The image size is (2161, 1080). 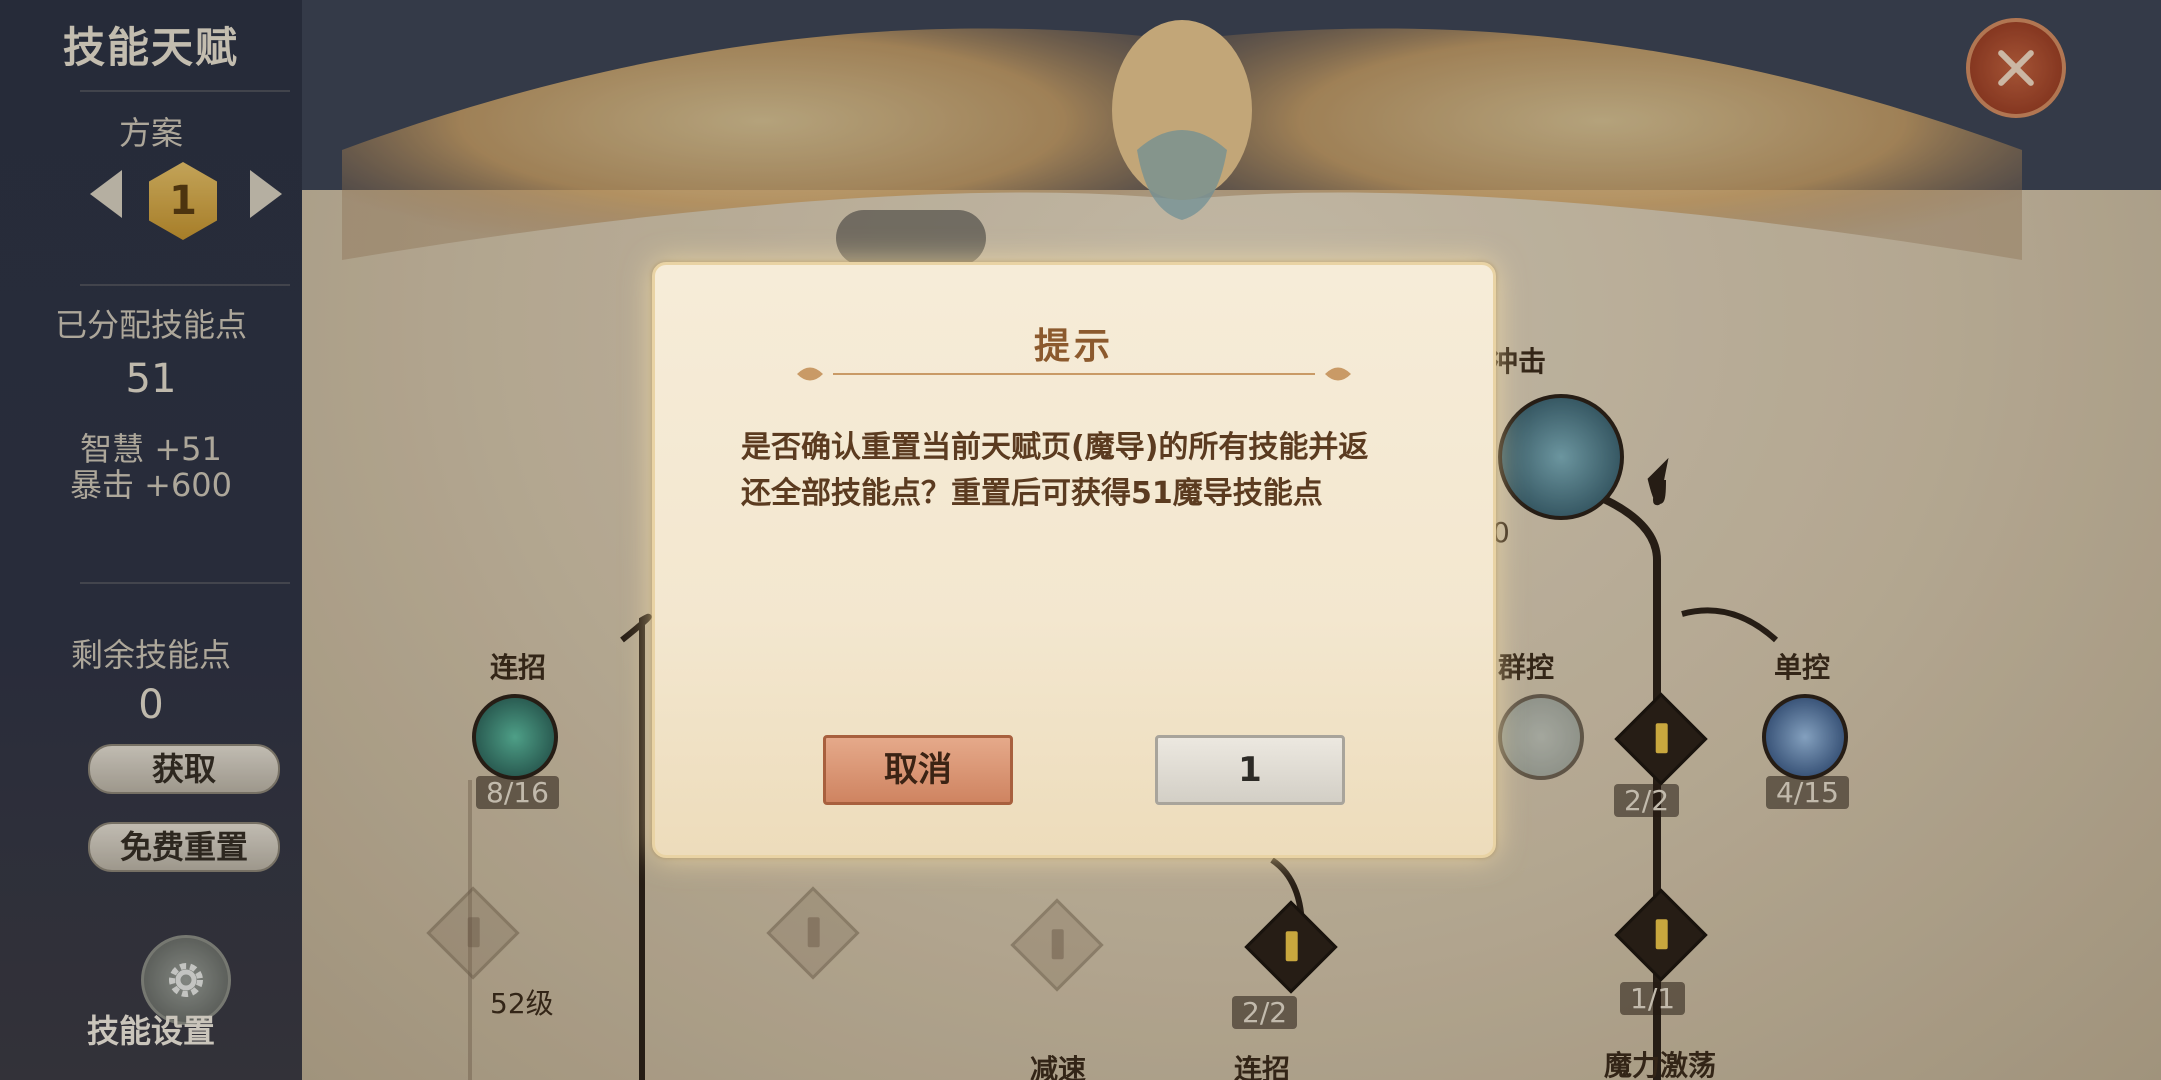 What do you see at coordinates (1055, 447) in the screenshot?
I see `dialog-message-line: 是否确认重置当前天赋页(魔导)的所有技能并返` at bounding box center [1055, 447].